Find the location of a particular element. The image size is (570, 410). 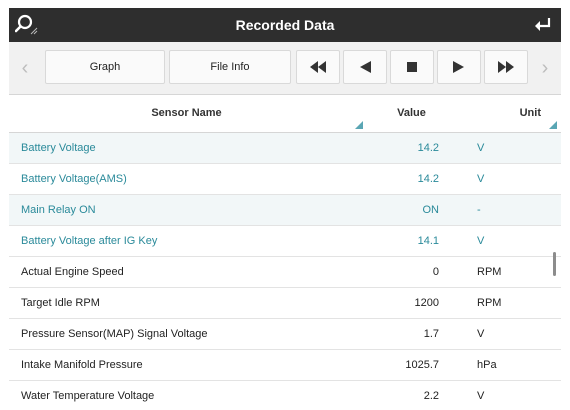

sensor-name: Main Relay ON is located at coordinates (58, 210).